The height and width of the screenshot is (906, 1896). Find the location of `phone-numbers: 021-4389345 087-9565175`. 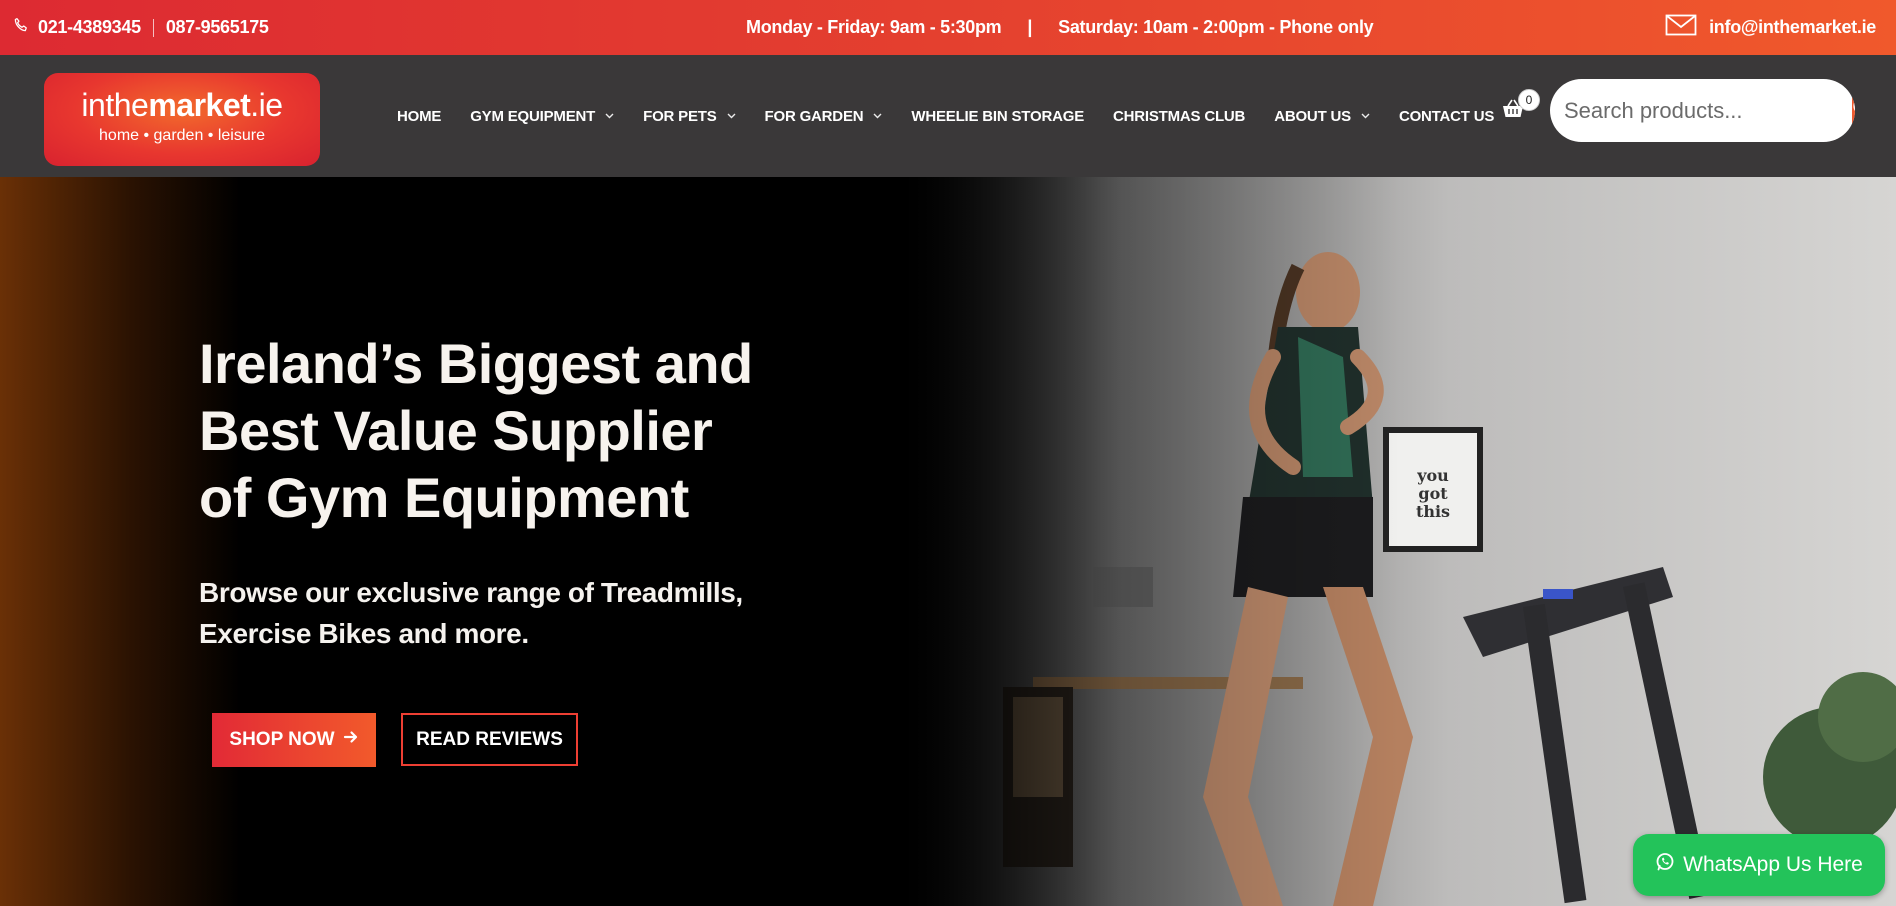

phone-numbers: 021-4389345 087-9565175 is located at coordinates (140, 27).